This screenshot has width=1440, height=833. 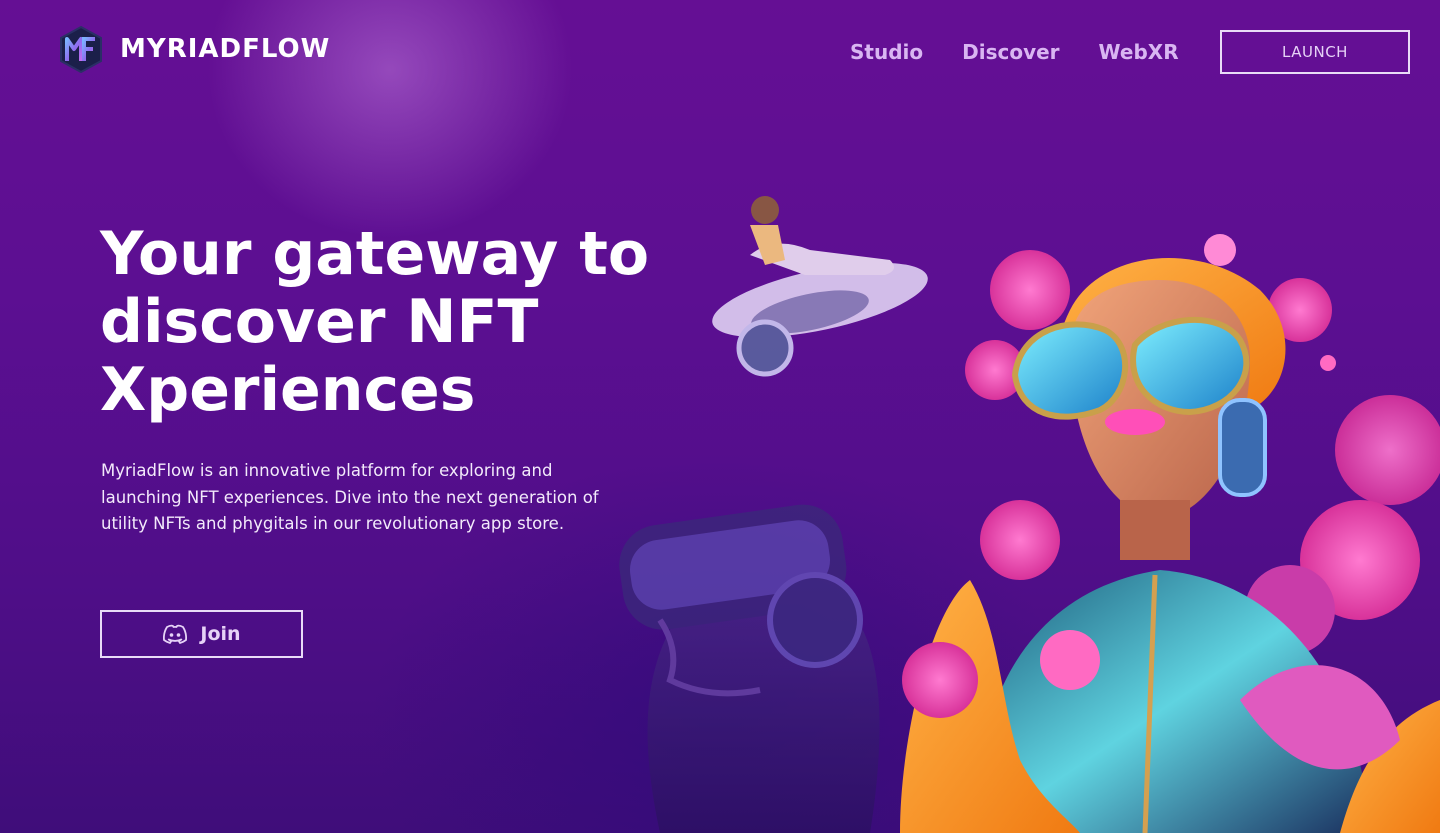 What do you see at coordinates (720, 55) in the screenshot?
I see `site-header: MYRIADFLOW Studio Discover WebXR LAUNCH` at bounding box center [720, 55].